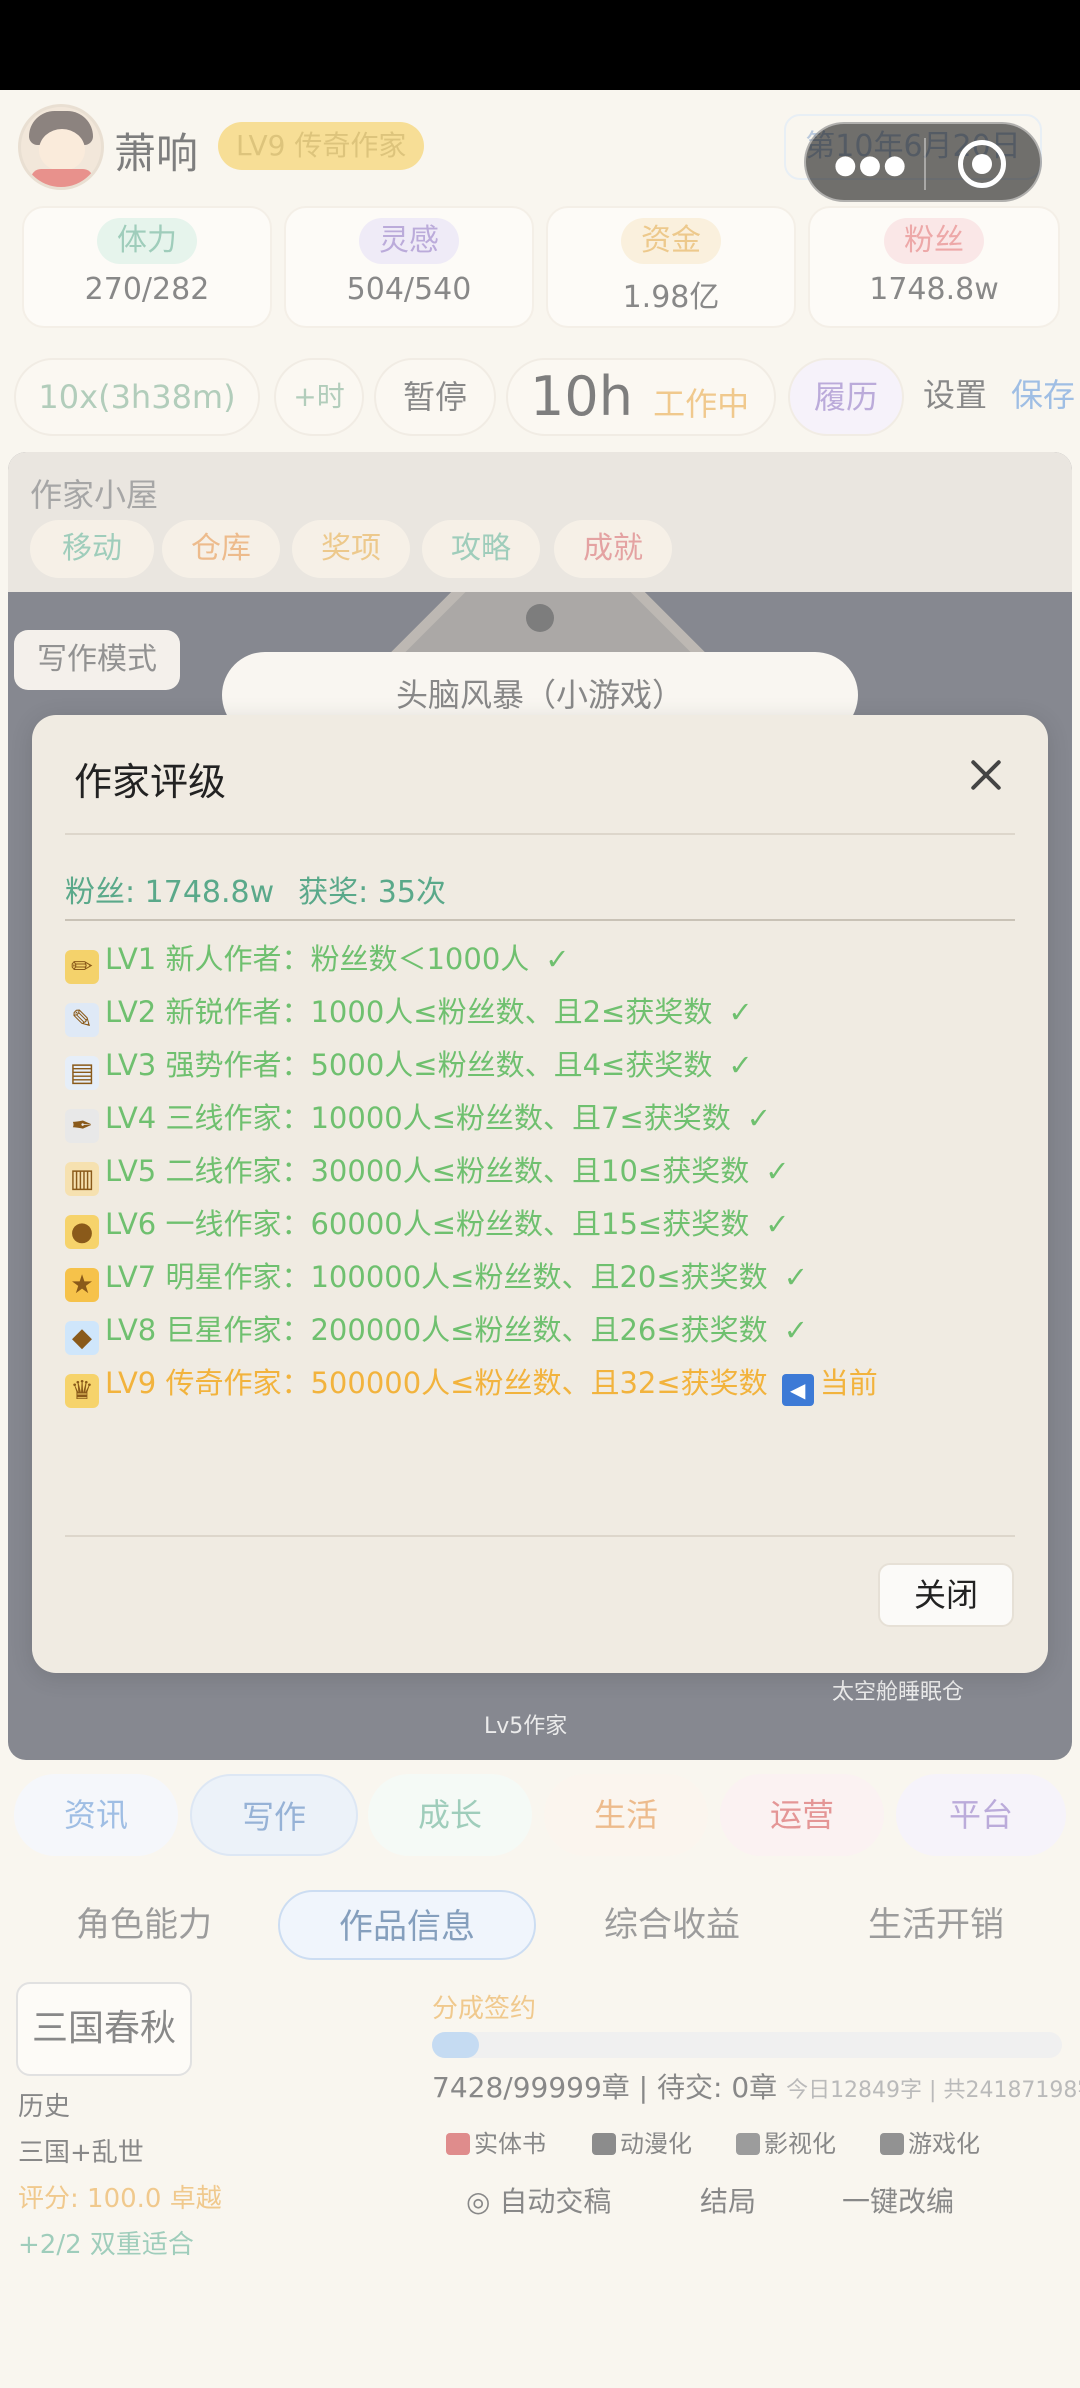 The width and height of the screenshot is (1080, 2388). I want to click on level-row: ✒ LV4 三线作家：10000人≤粉丝数、且7≤获奖数 ✓, so click(545, 1118).